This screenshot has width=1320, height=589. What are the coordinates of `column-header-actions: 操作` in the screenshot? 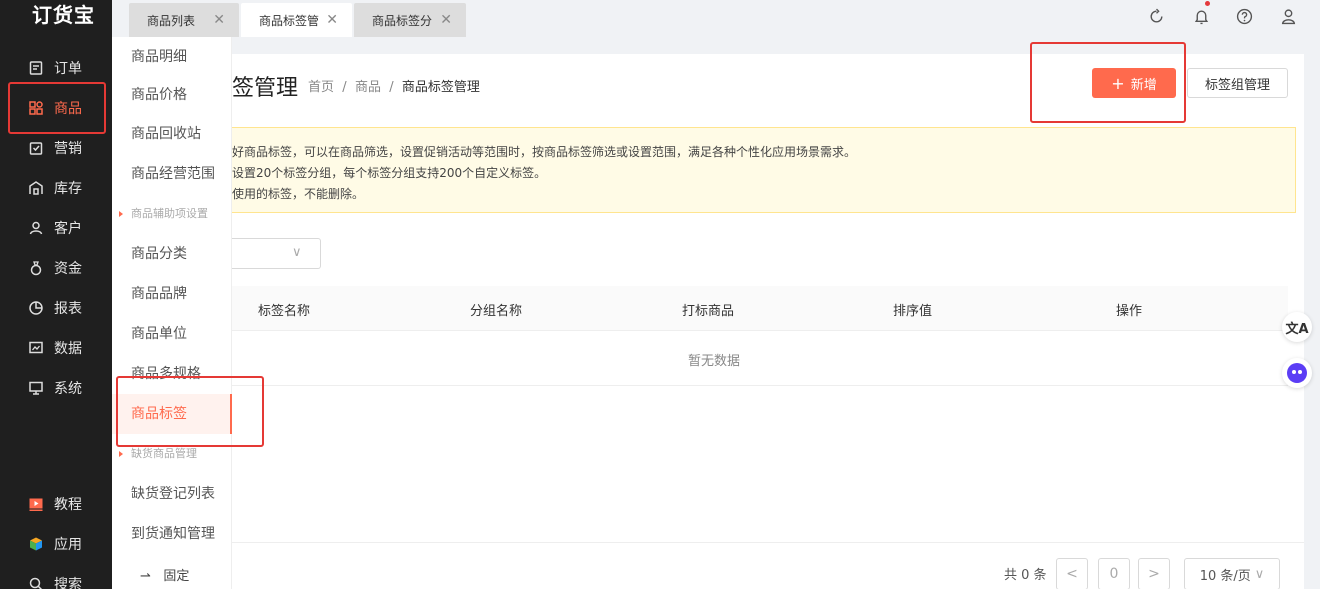 It's located at (1129, 311).